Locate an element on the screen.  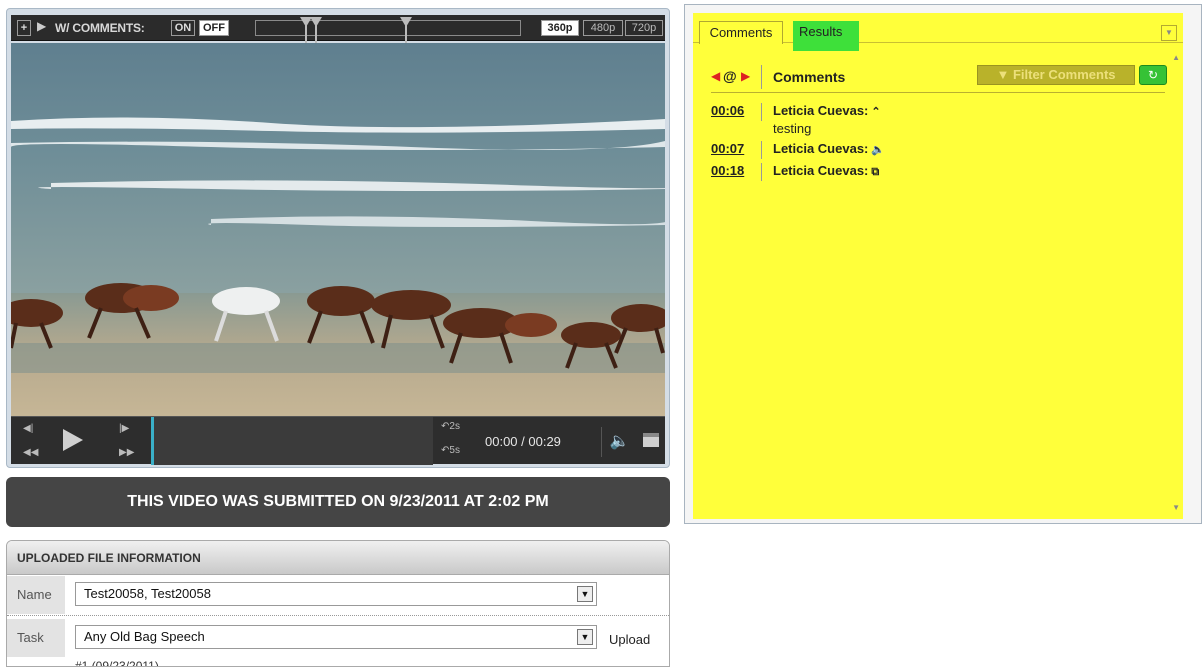
skip-back-5s-label: 5s is located at coordinates (454, 450).